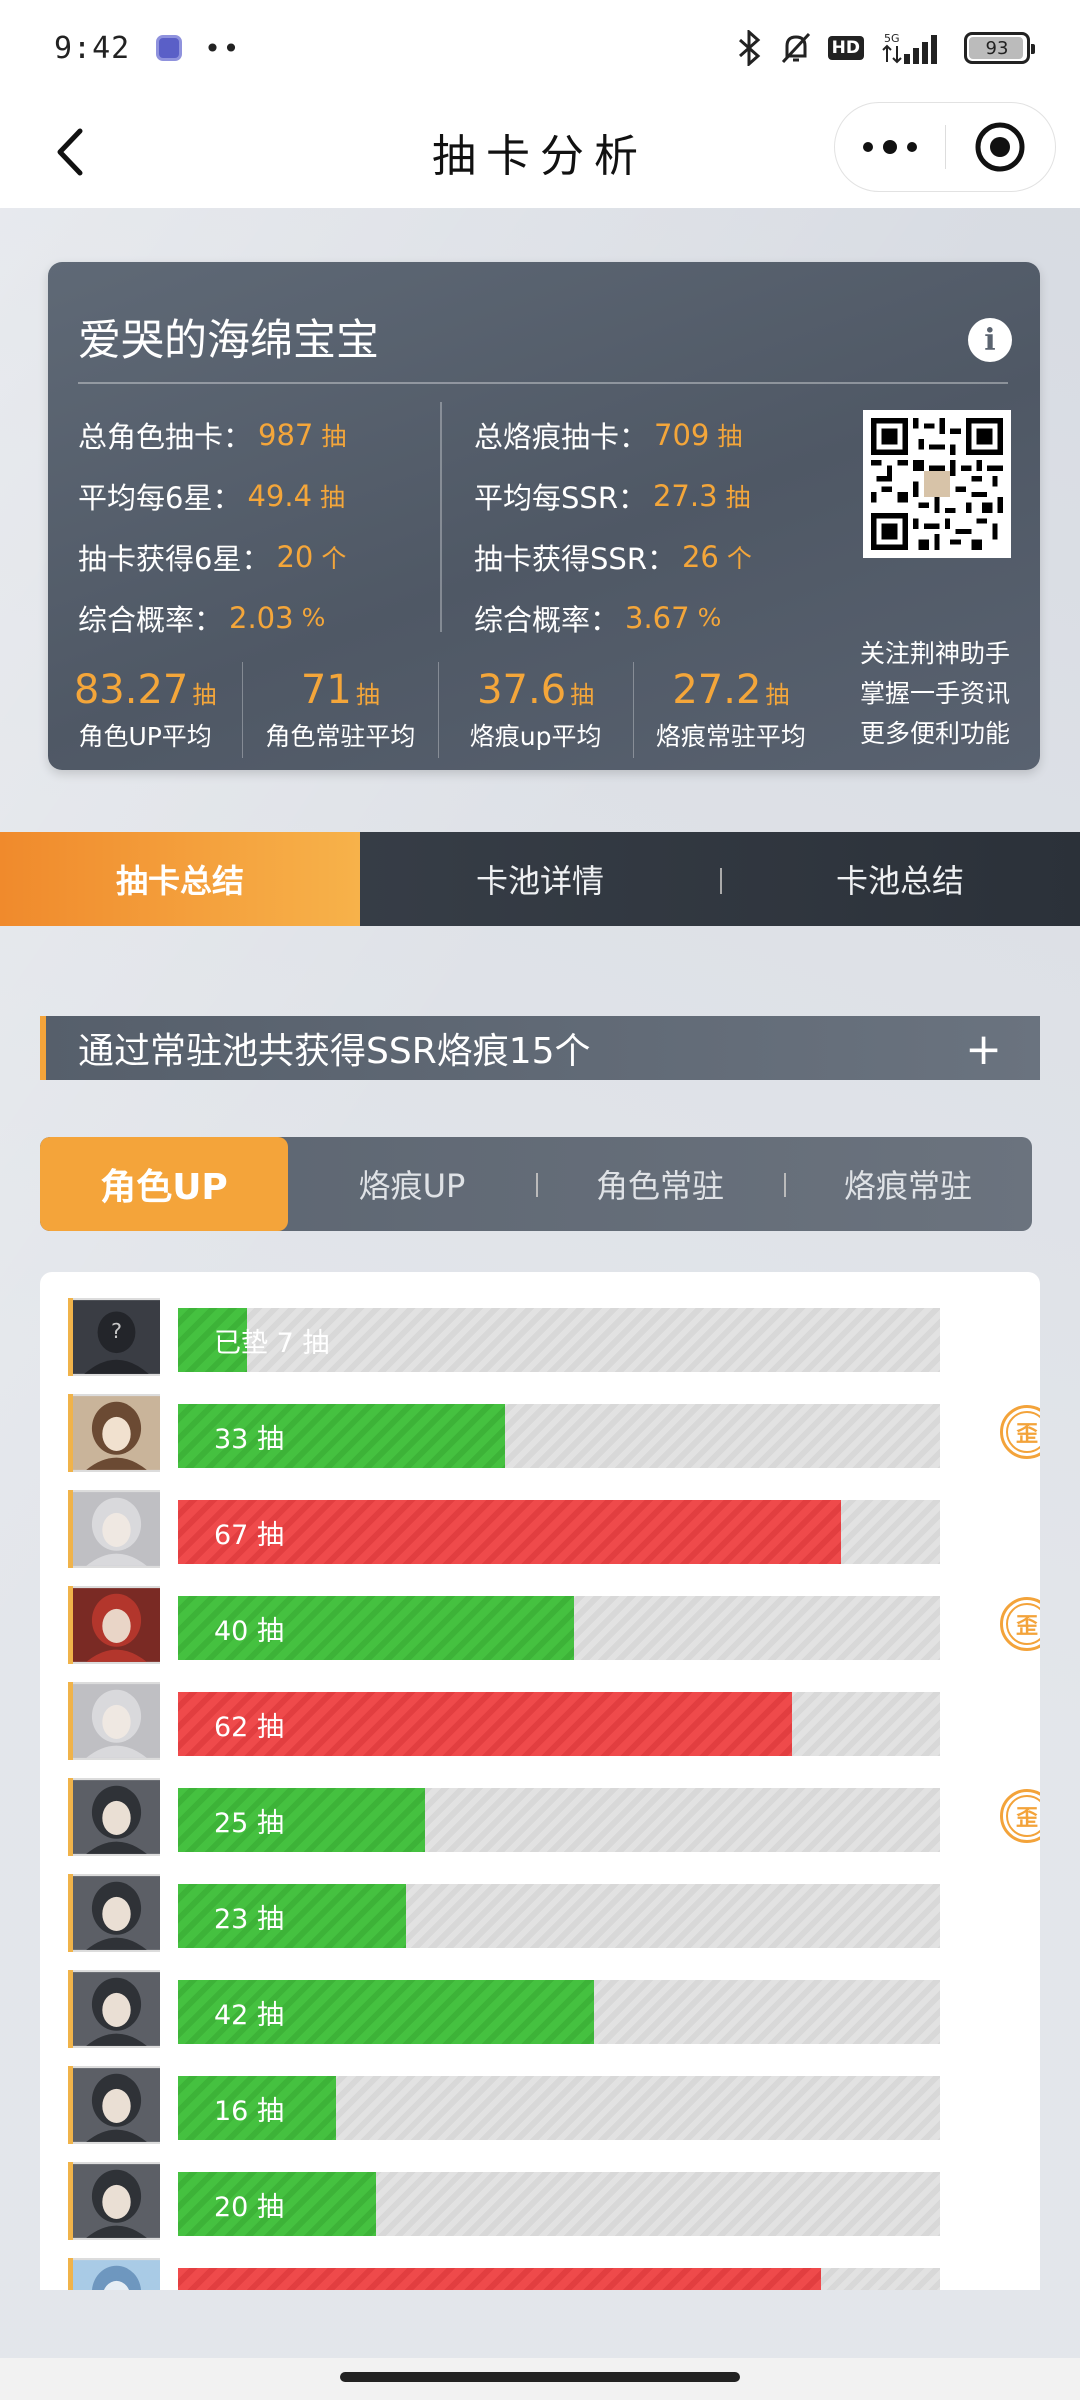 The image size is (1080, 2400). What do you see at coordinates (608, 435) in the screenshot?
I see `stat-row: 总烙痕抽卡： 709 抽` at bounding box center [608, 435].